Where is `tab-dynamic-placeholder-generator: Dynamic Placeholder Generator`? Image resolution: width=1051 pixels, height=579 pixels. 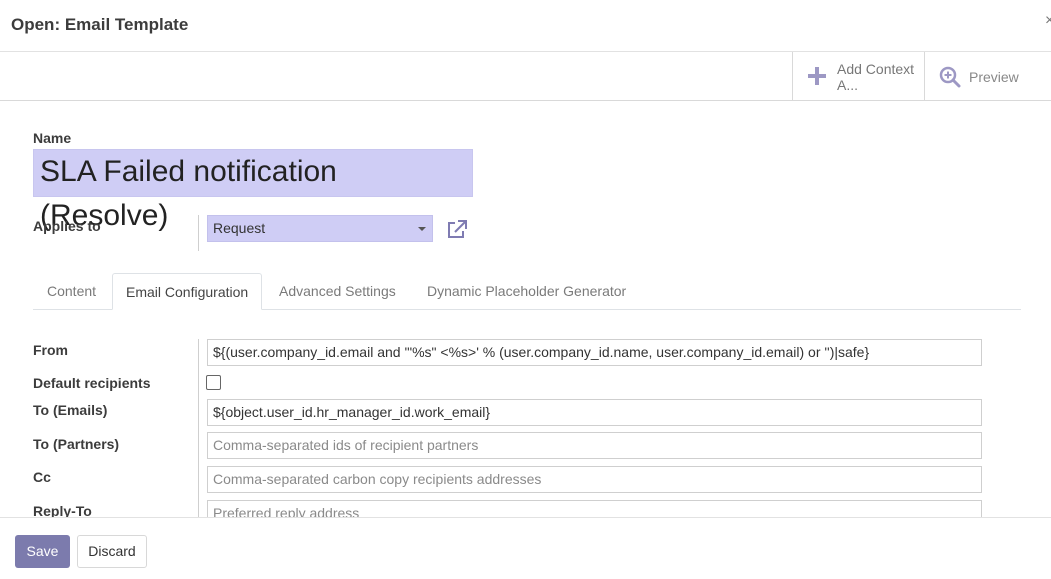 tab-dynamic-placeholder-generator: Dynamic Placeholder Generator is located at coordinates (526, 291).